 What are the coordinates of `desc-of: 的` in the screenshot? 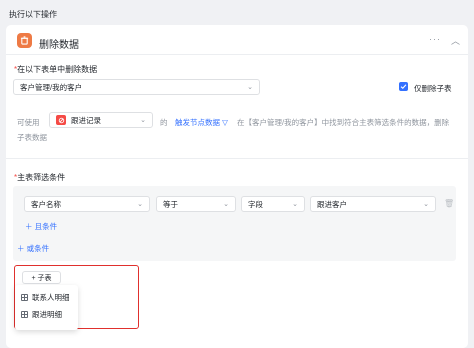 It's located at (164, 122).